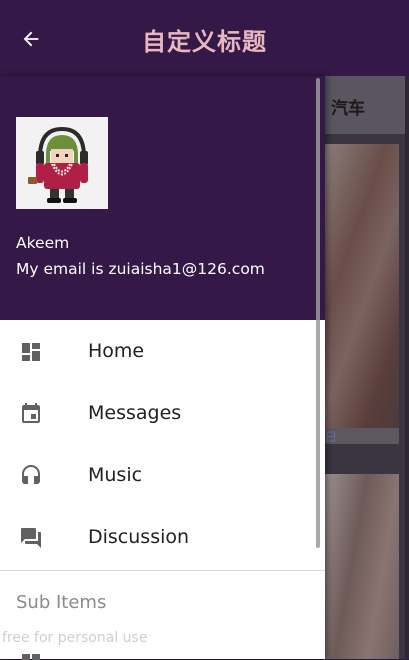 The height and width of the screenshot is (660, 409). I want to click on page-title: 自定义标题, so click(204, 42).